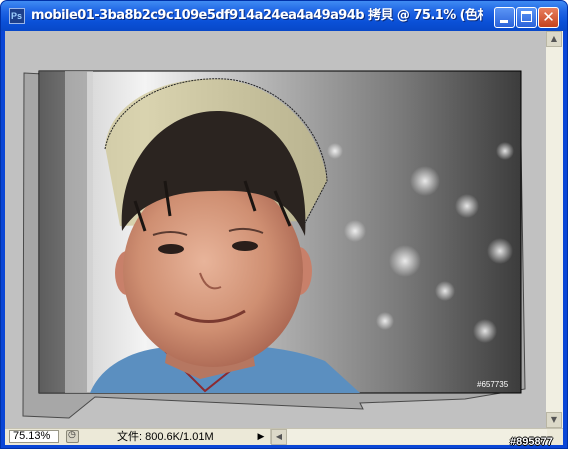 The height and width of the screenshot is (451, 568). Describe the element at coordinates (504, 21) in the screenshot. I see `minimize-icon` at that location.